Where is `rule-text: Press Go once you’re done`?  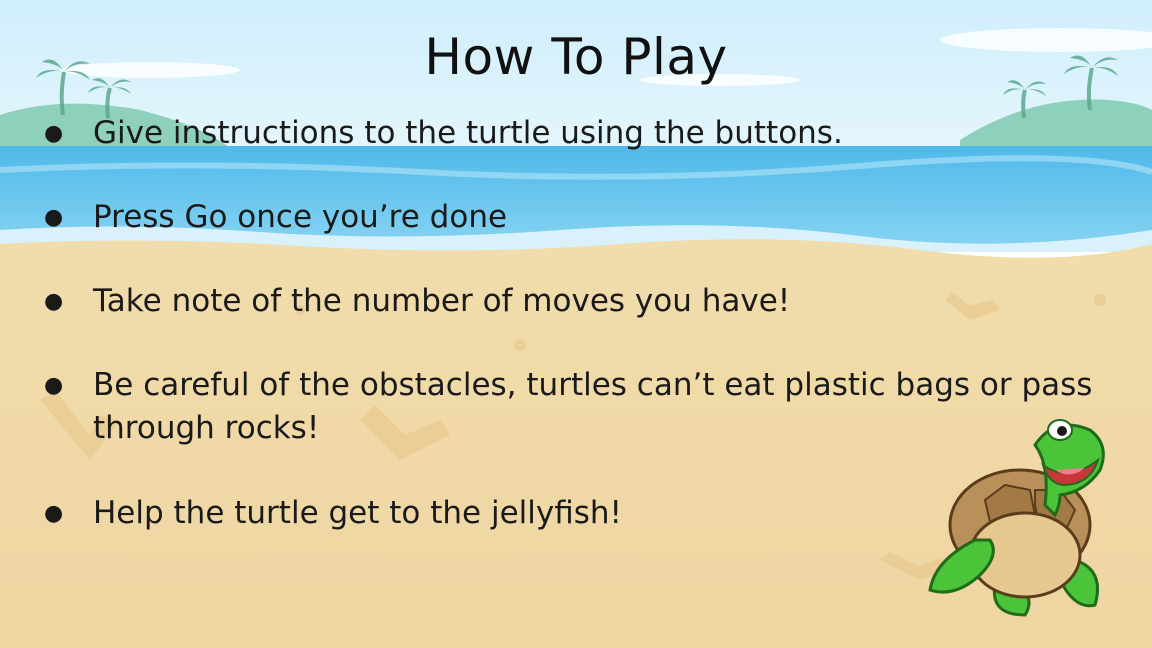
rule-text: Press Go once you’re done is located at coordinates (300, 217).